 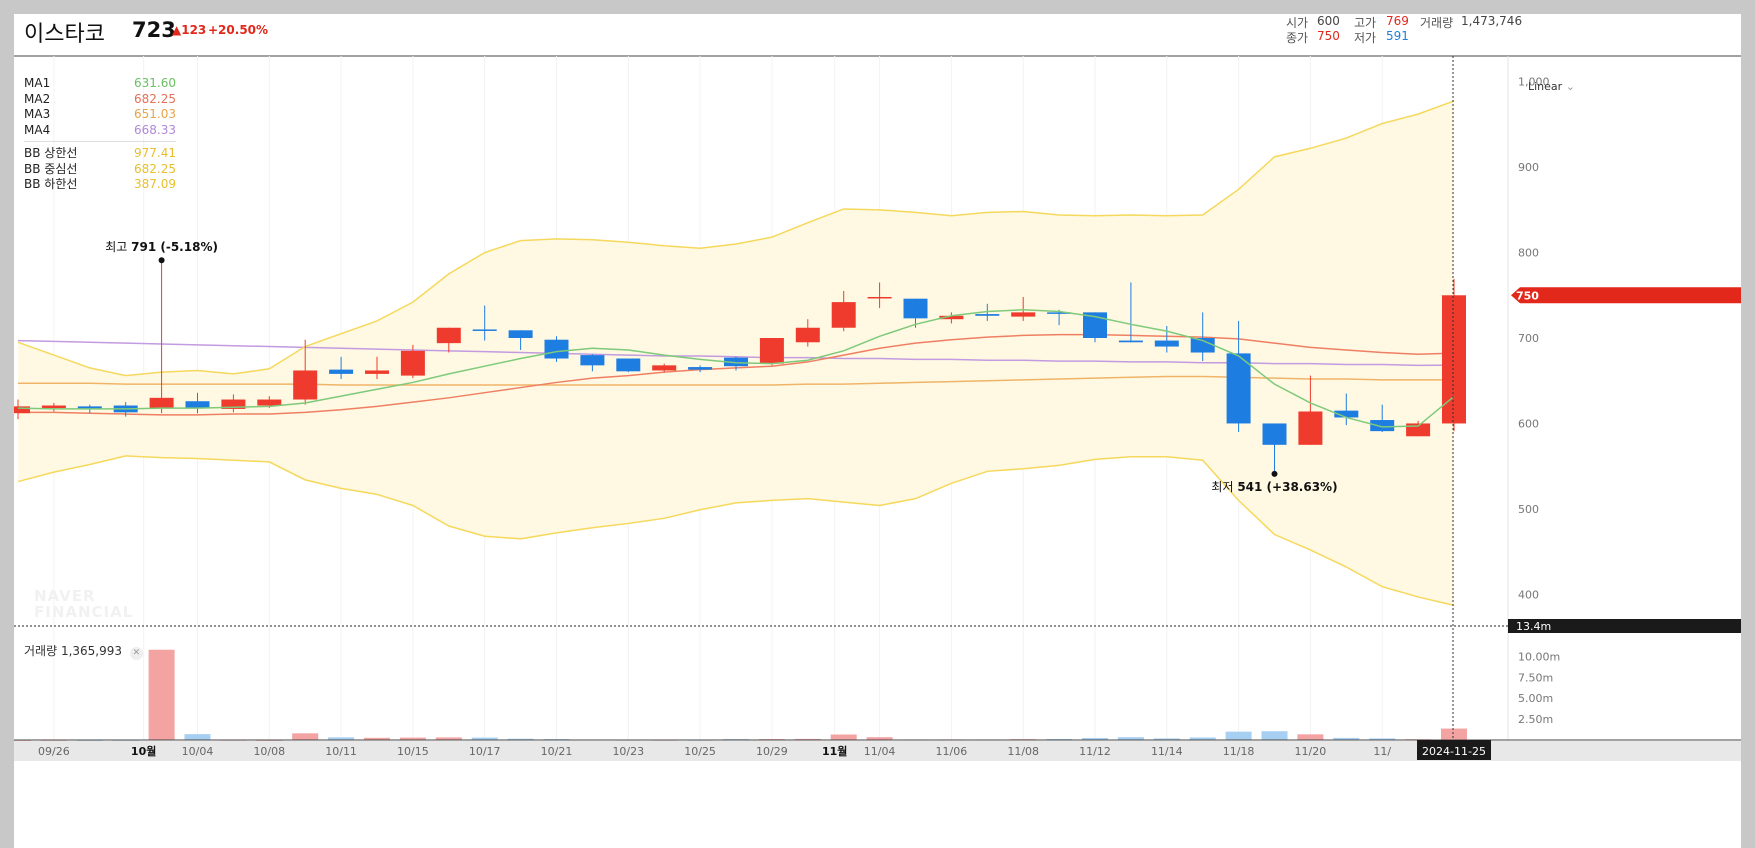 I want to click on legend-bb-lower: BB 하한선 387.09, so click(x=100, y=184).